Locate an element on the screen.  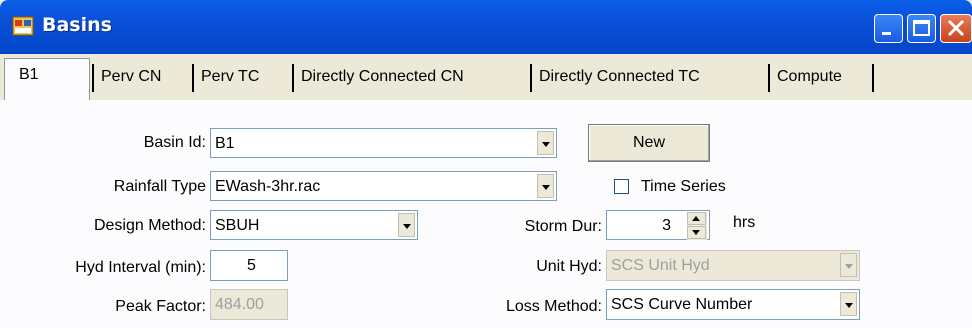
storm-dur-unit: hrs is located at coordinates (744, 222).